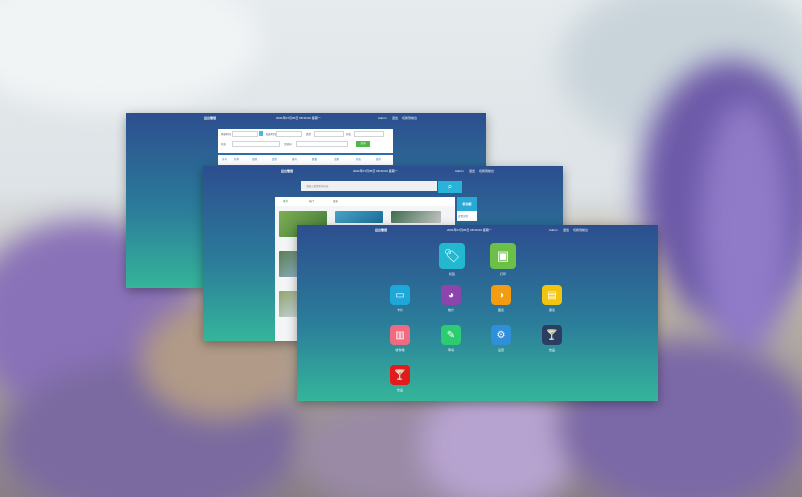 The image size is (802, 497). What do you see at coordinates (451, 335) in the screenshot?
I see `form-edit-icon: ✎` at bounding box center [451, 335].